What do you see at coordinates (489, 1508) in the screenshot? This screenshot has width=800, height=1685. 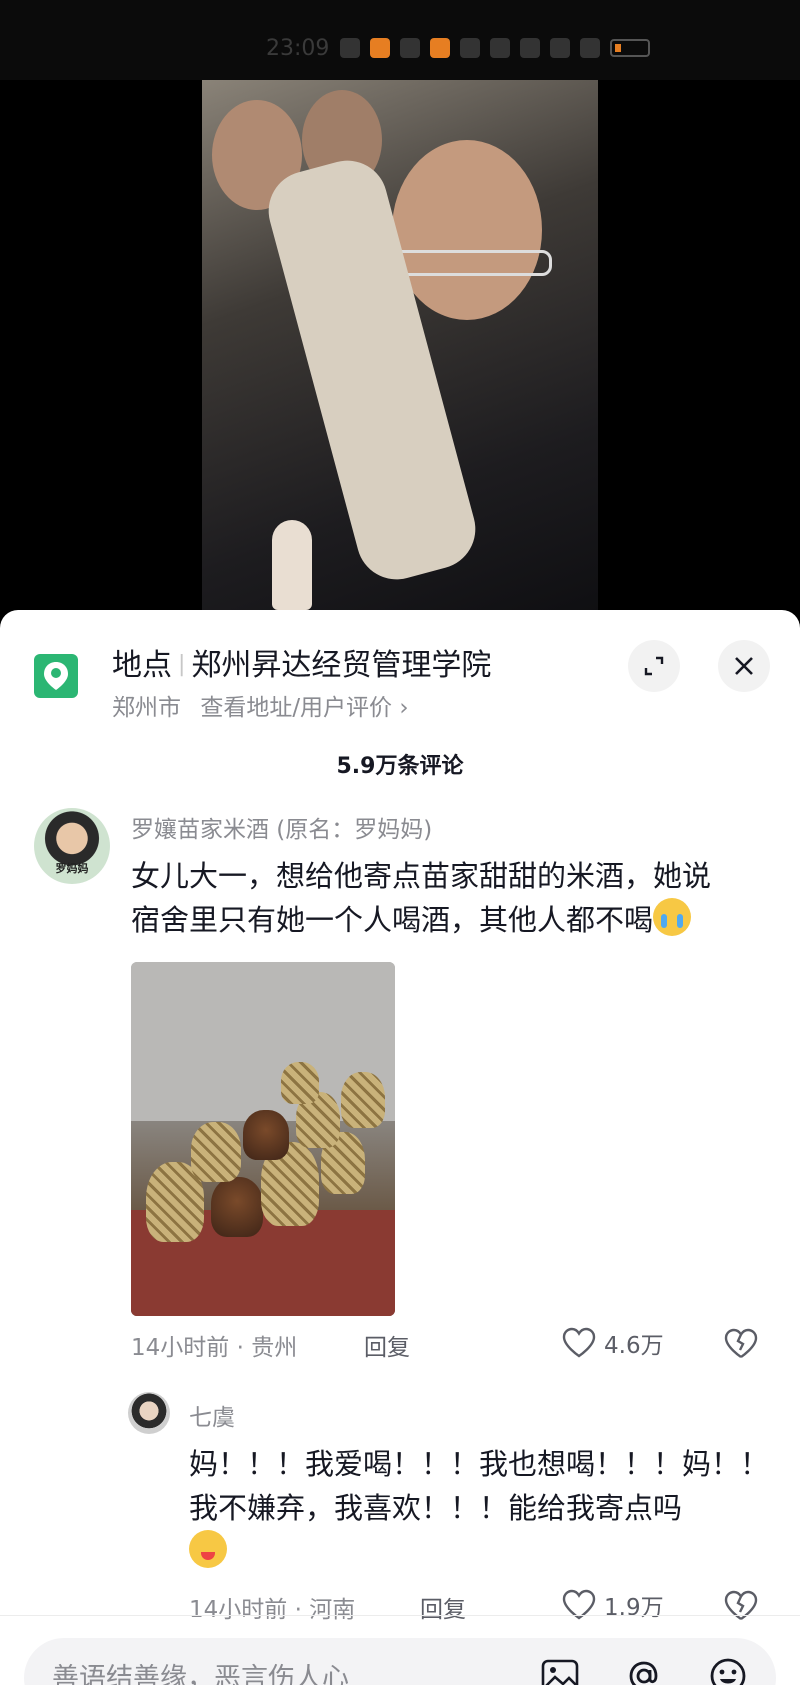 I see `comment-text: 妈！！！我爱喝！！！我也想喝！！！妈！！ 我不嫌弃，我喜欢！！！能给我寄点吗` at bounding box center [489, 1508].